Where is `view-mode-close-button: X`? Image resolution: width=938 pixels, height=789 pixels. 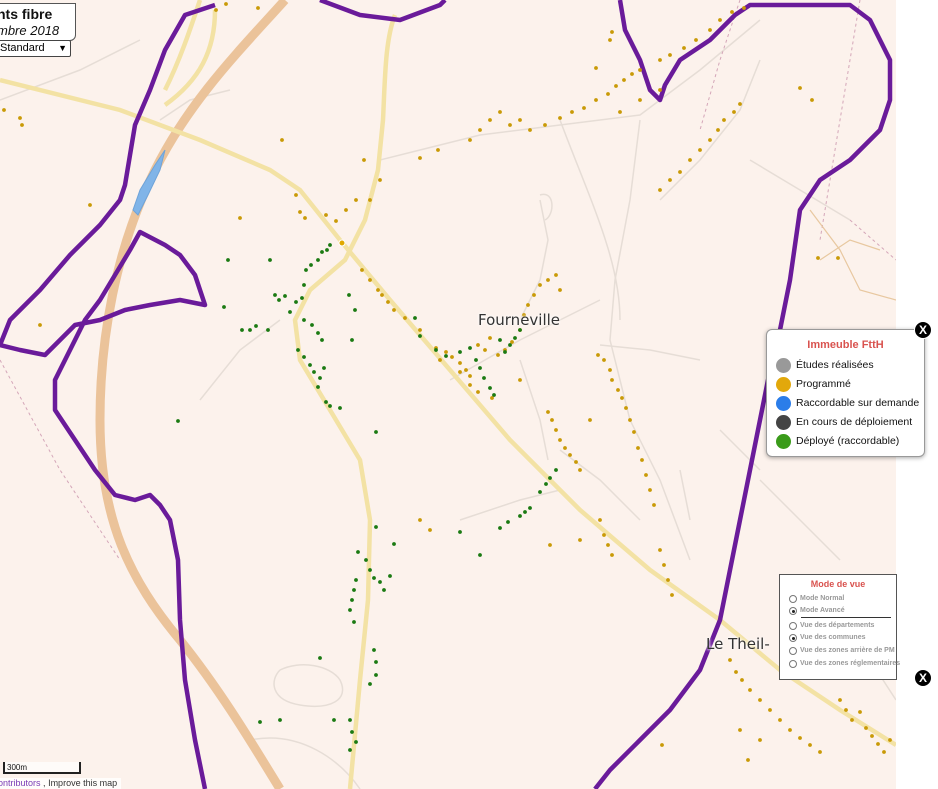 view-mode-close-button: X is located at coordinates (923, 678).